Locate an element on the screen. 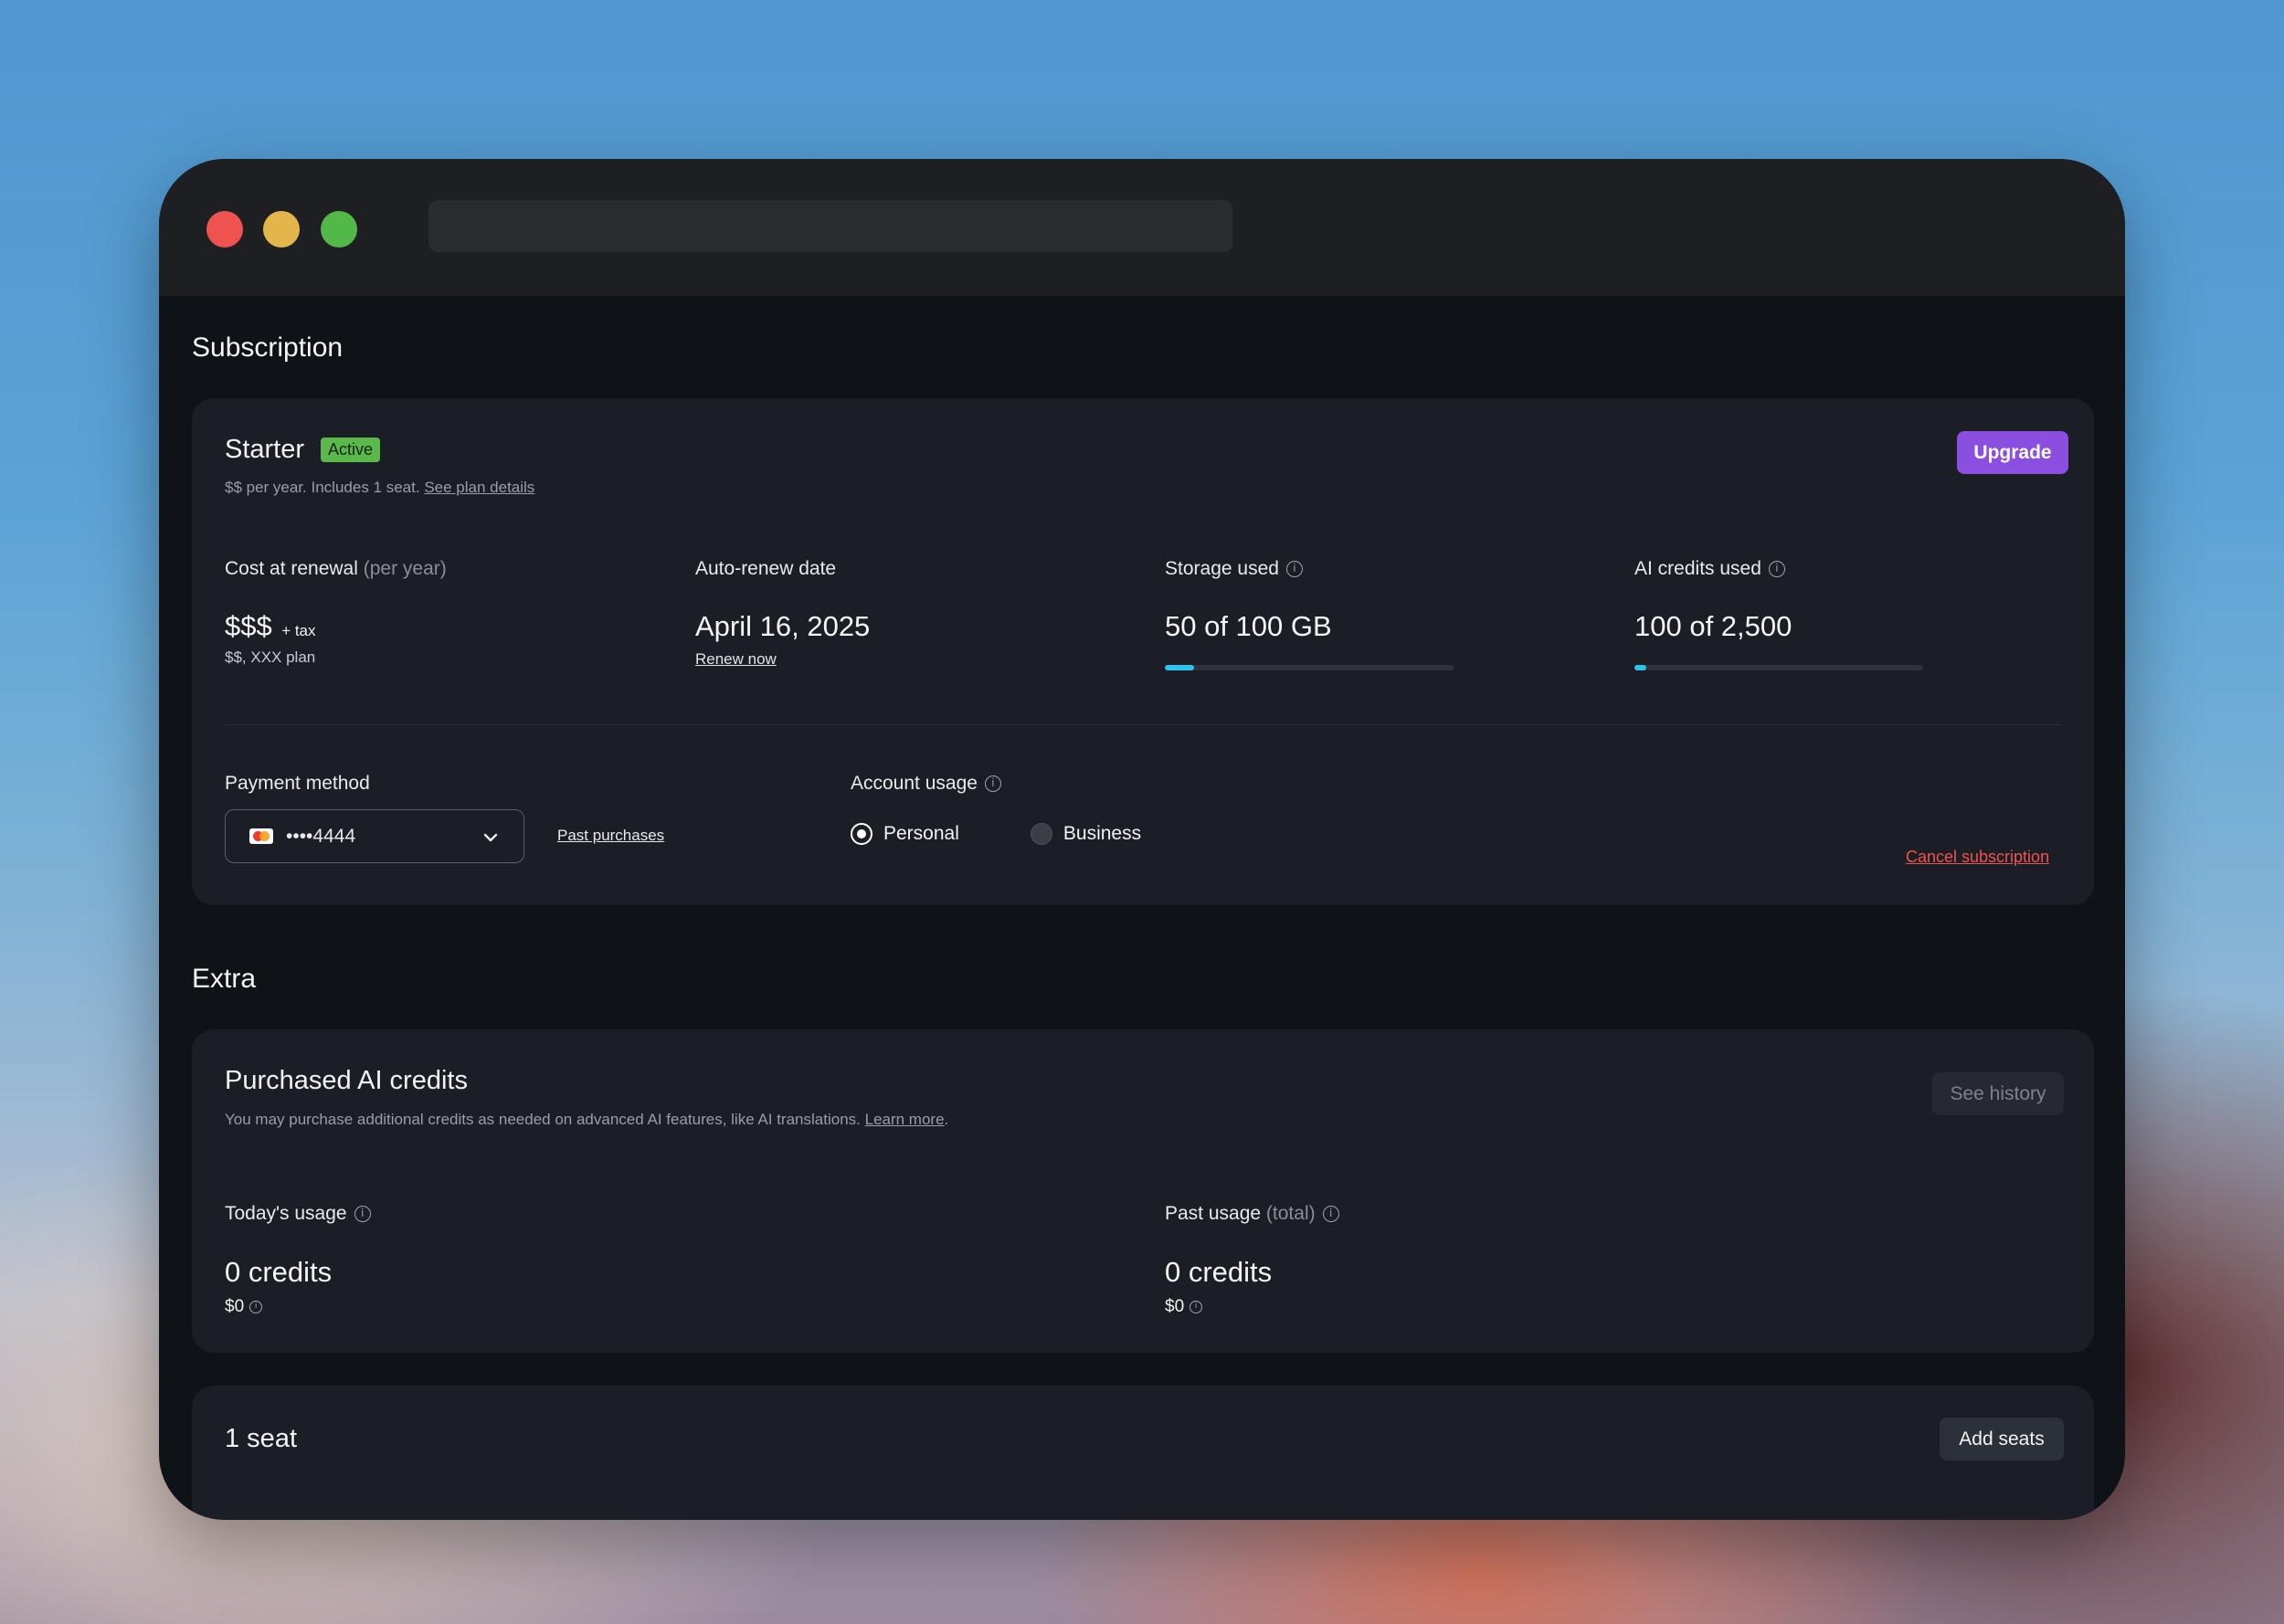 The image size is (2284, 1624). minimize-window-button is located at coordinates (281, 229).